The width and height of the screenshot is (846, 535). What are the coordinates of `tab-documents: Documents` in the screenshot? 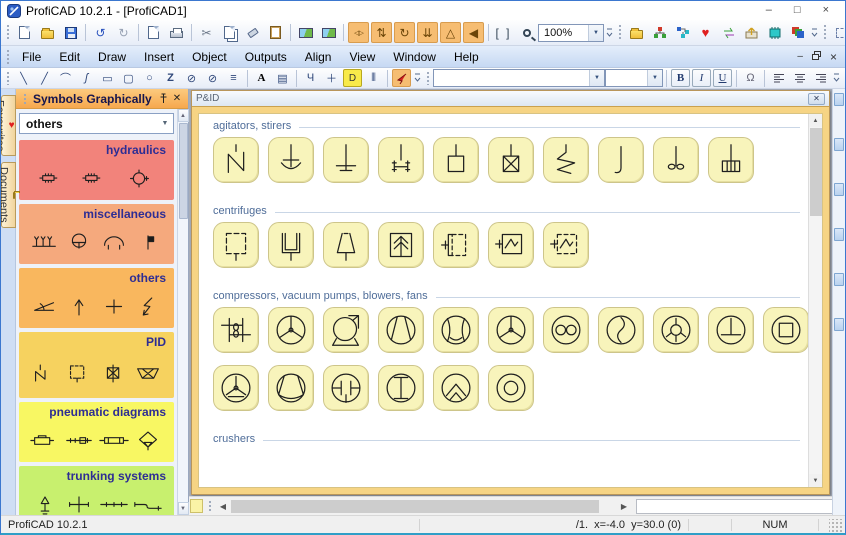 It's located at (10, 195).